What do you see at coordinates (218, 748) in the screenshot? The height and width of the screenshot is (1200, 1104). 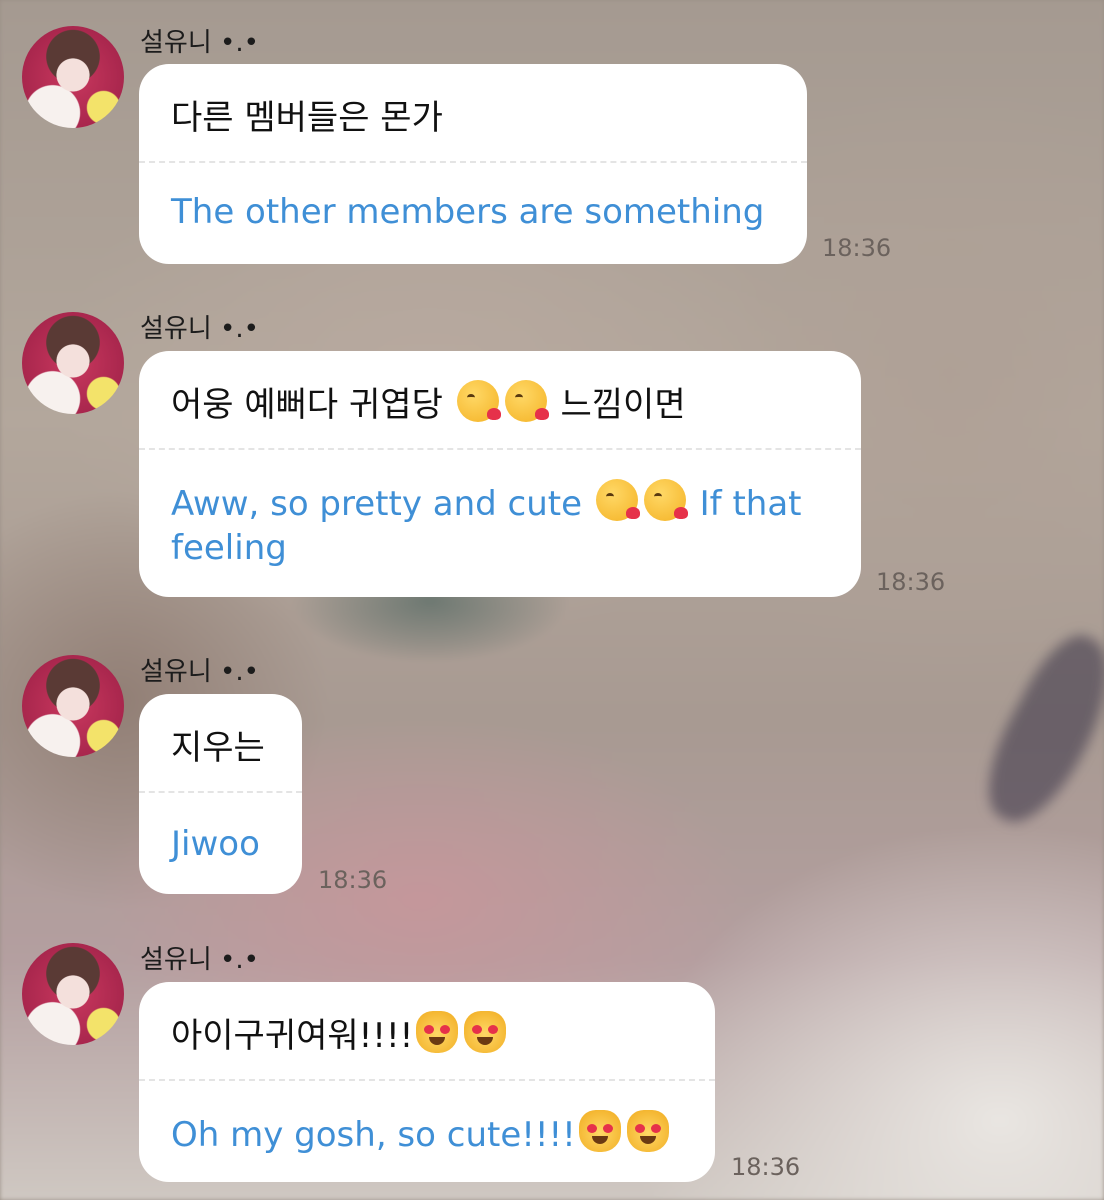 I see `original-text: 지우는` at bounding box center [218, 748].